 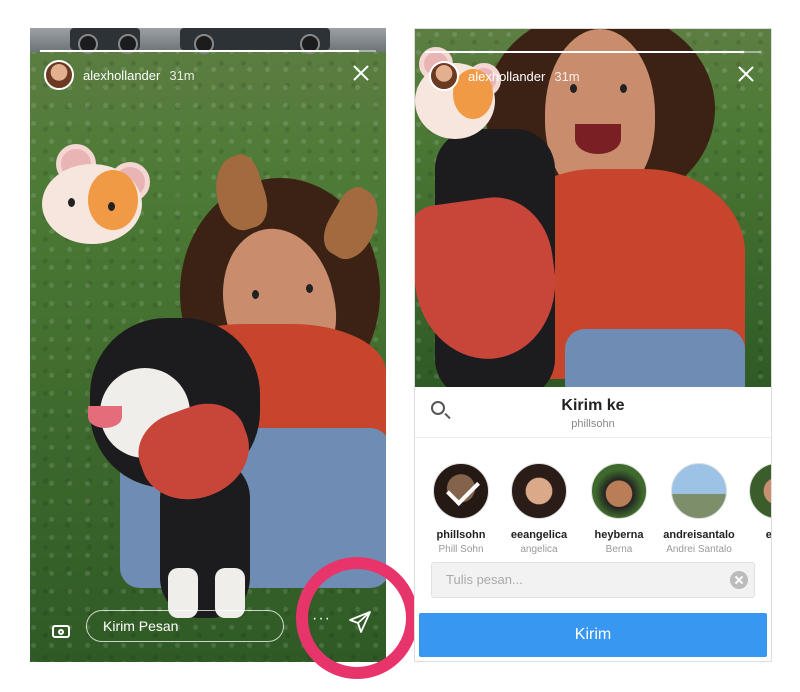 What do you see at coordinates (754, 549) in the screenshot?
I see `recipient-fullname: En` at bounding box center [754, 549].